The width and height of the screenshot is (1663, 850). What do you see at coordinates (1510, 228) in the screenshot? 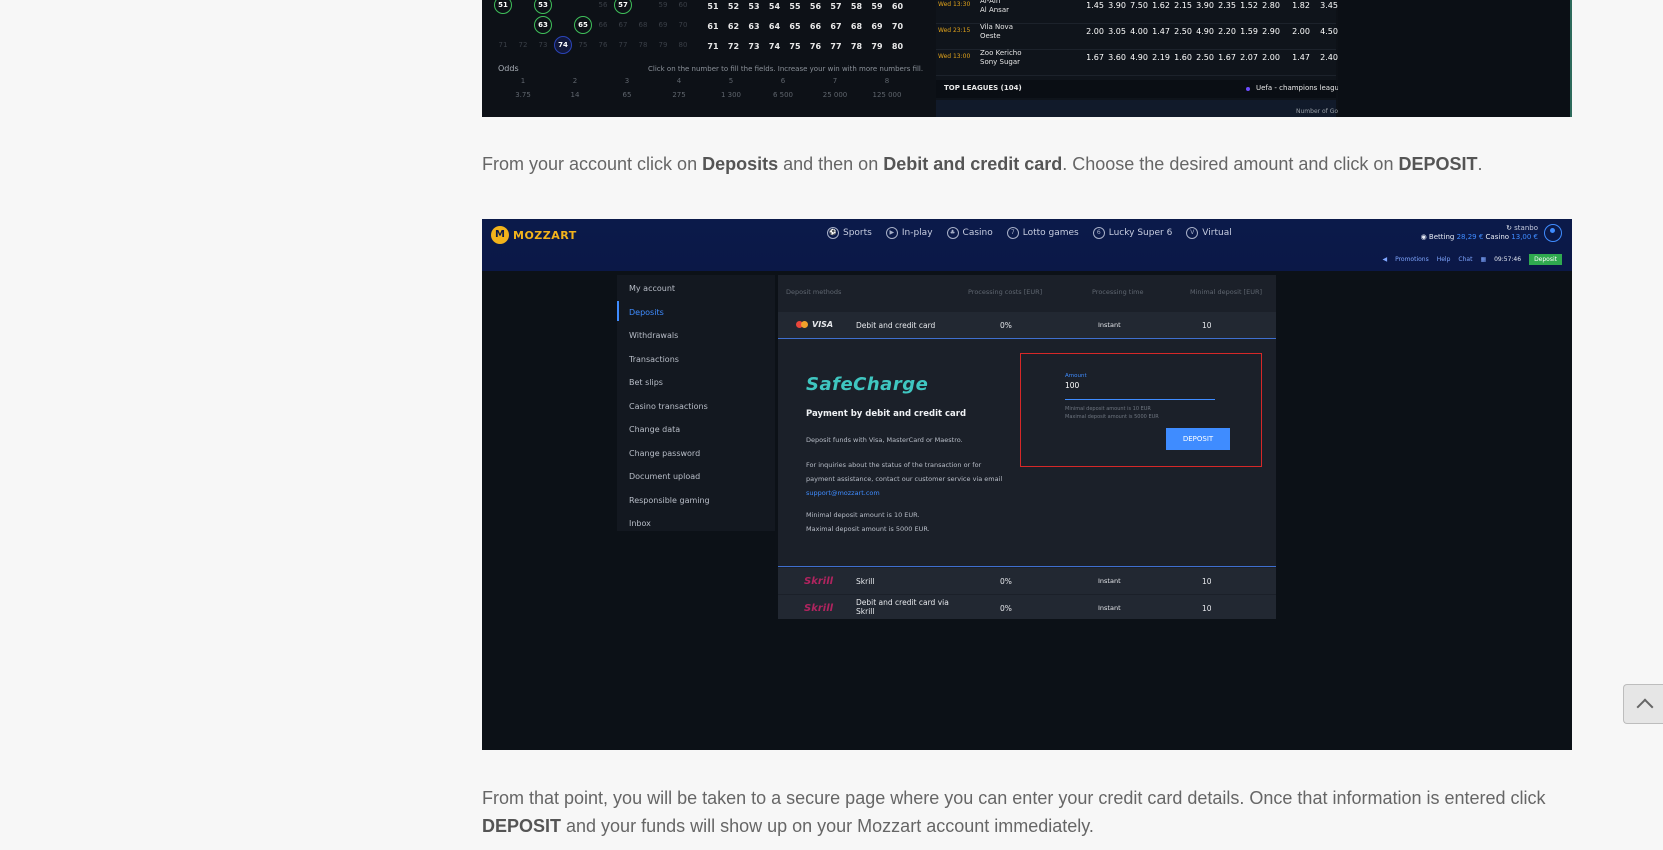
I see `refresh-icon: ↻` at bounding box center [1510, 228].